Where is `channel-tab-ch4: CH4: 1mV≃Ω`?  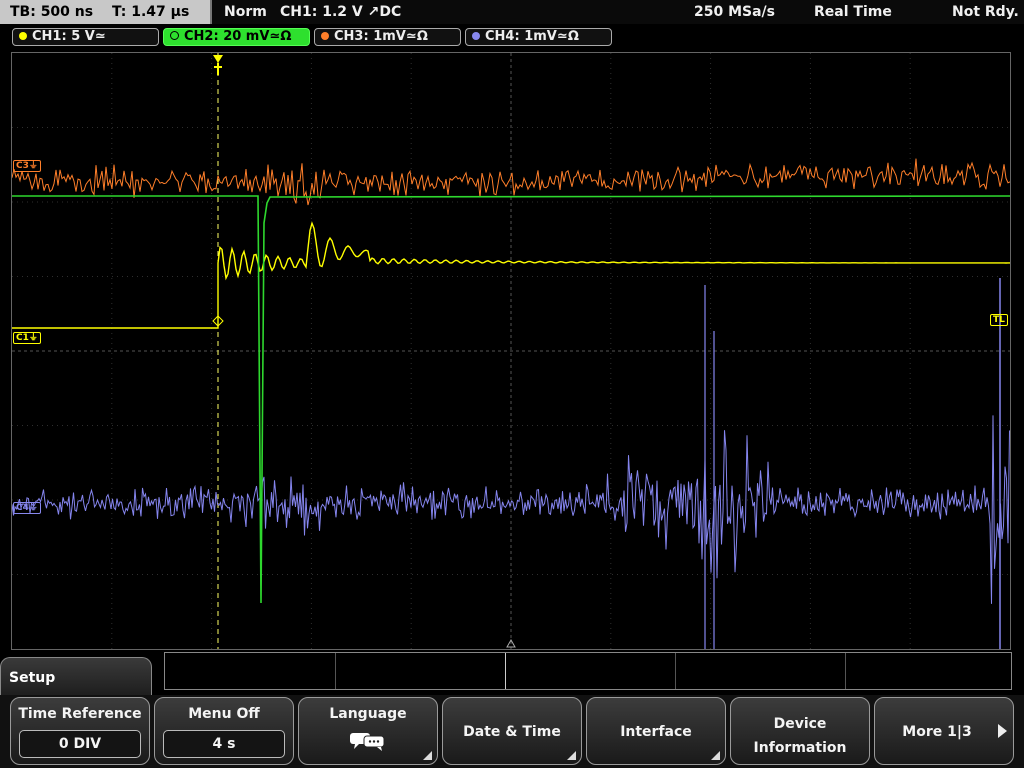
channel-tab-ch4: CH4: 1mV≃Ω is located at coordinates (538, 37).